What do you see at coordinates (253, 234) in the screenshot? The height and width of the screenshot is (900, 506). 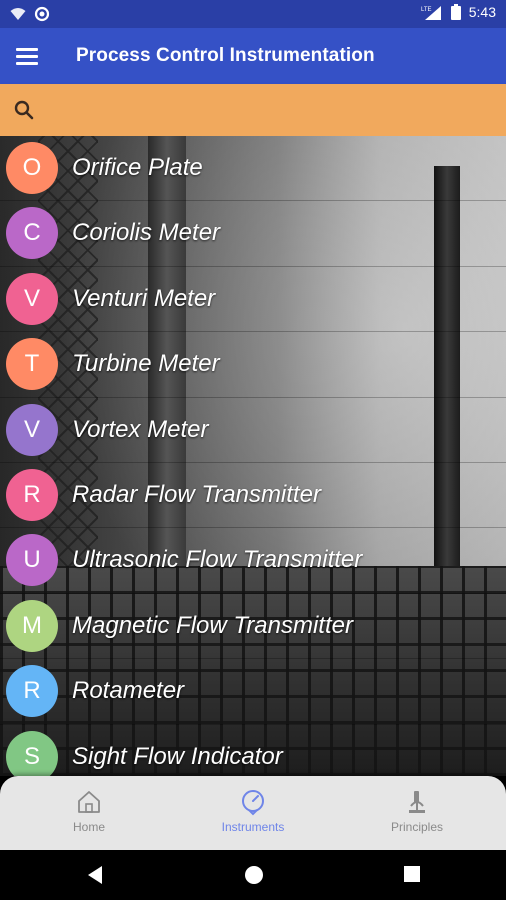 I see `list-item: C Coriolis Meter` at bounding box center [253, 234].